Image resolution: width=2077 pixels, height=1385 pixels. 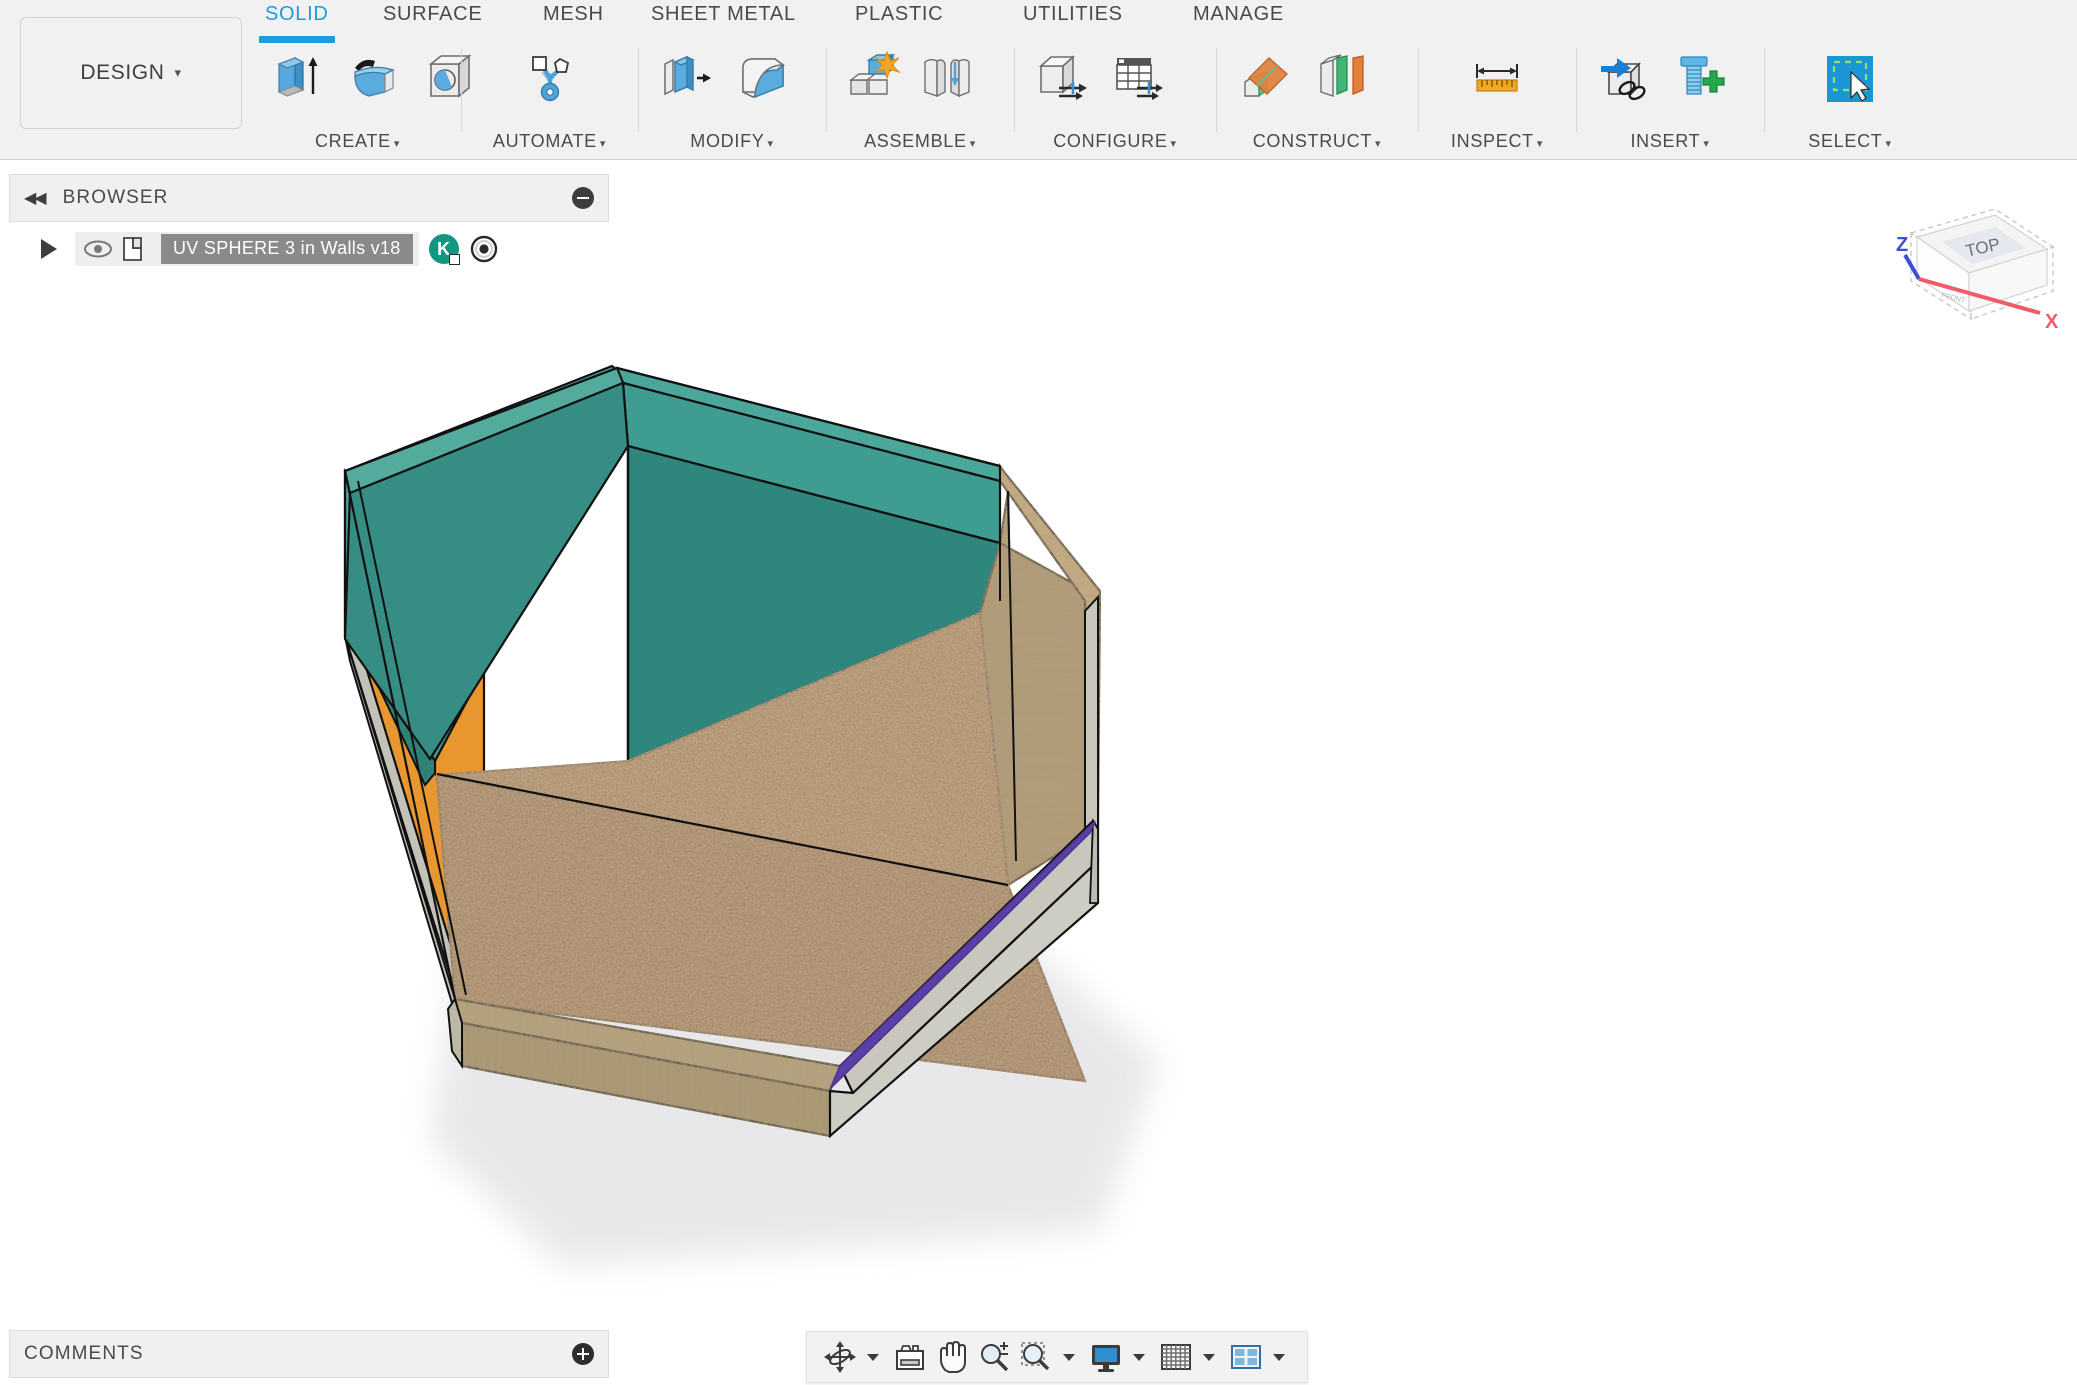 What do you see at coordinates (1279, 1357) in the screenshot?
I see `viewports-dropdown-caret` at bounding box center [1279, 1357].